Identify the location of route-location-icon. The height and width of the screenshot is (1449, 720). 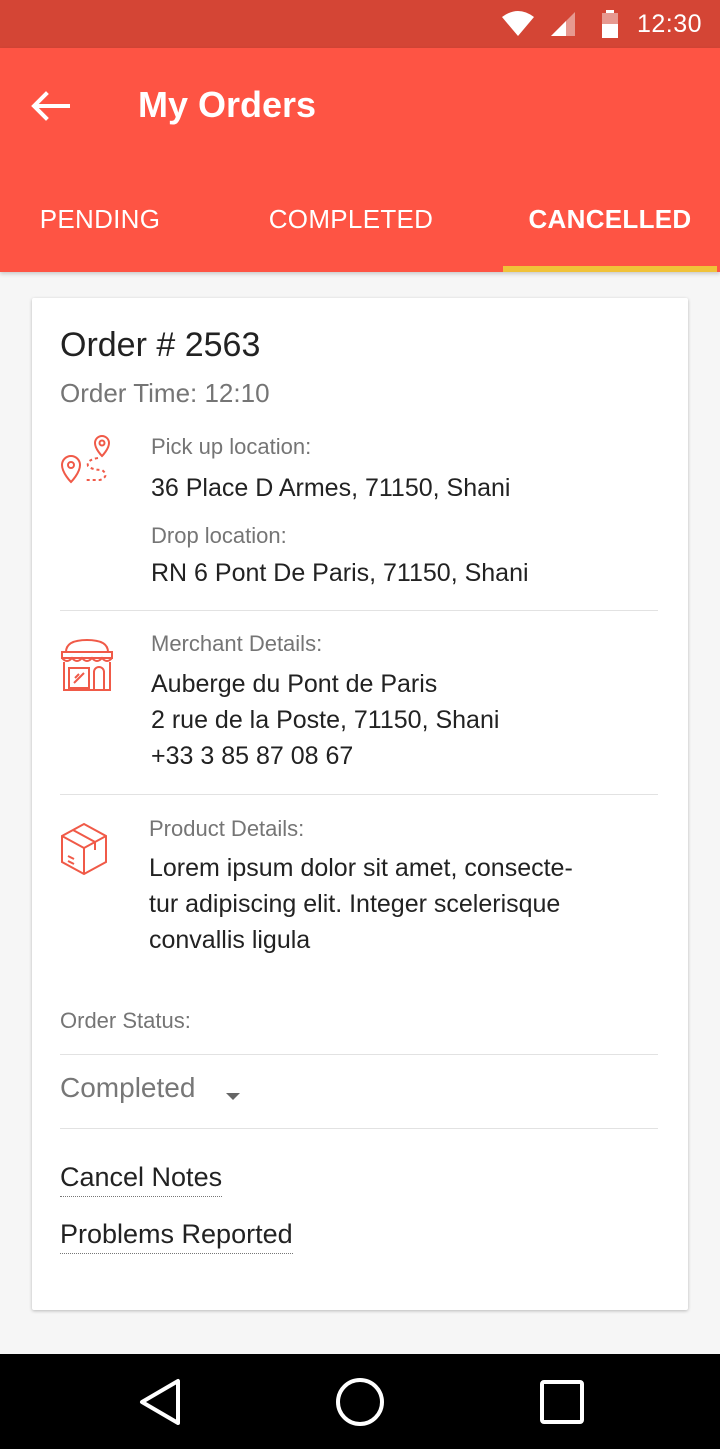
(87, 463).